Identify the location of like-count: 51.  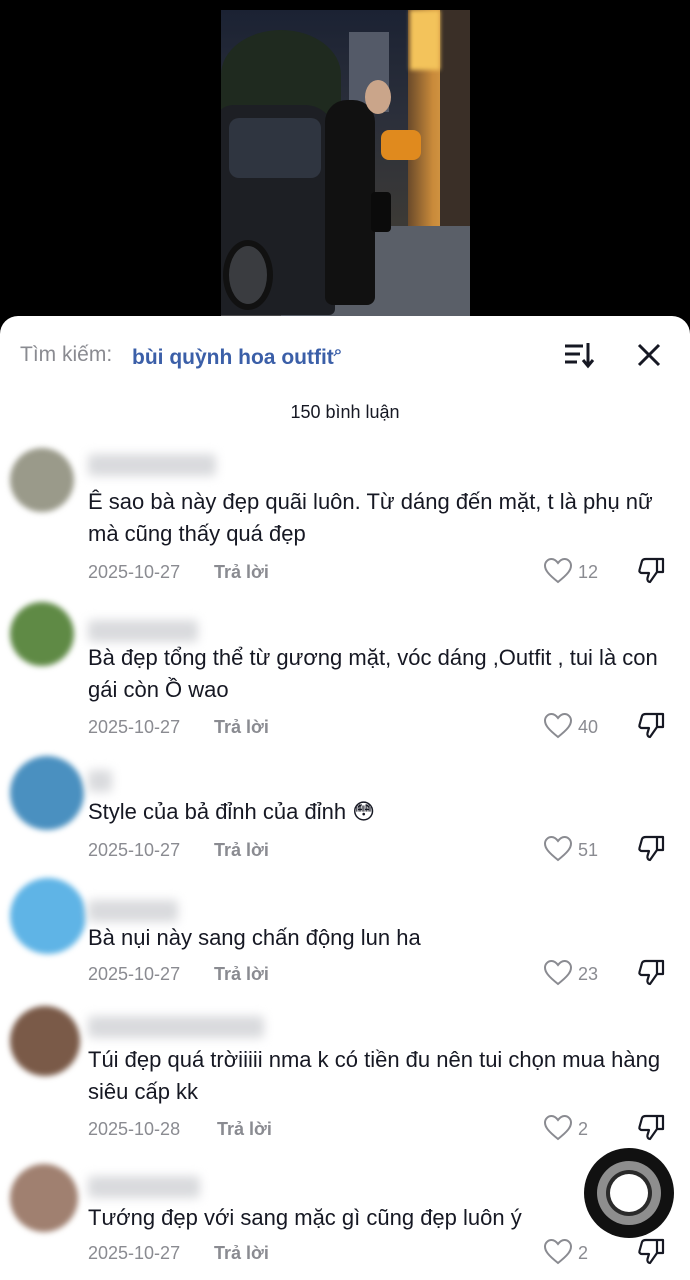
(588, 850).